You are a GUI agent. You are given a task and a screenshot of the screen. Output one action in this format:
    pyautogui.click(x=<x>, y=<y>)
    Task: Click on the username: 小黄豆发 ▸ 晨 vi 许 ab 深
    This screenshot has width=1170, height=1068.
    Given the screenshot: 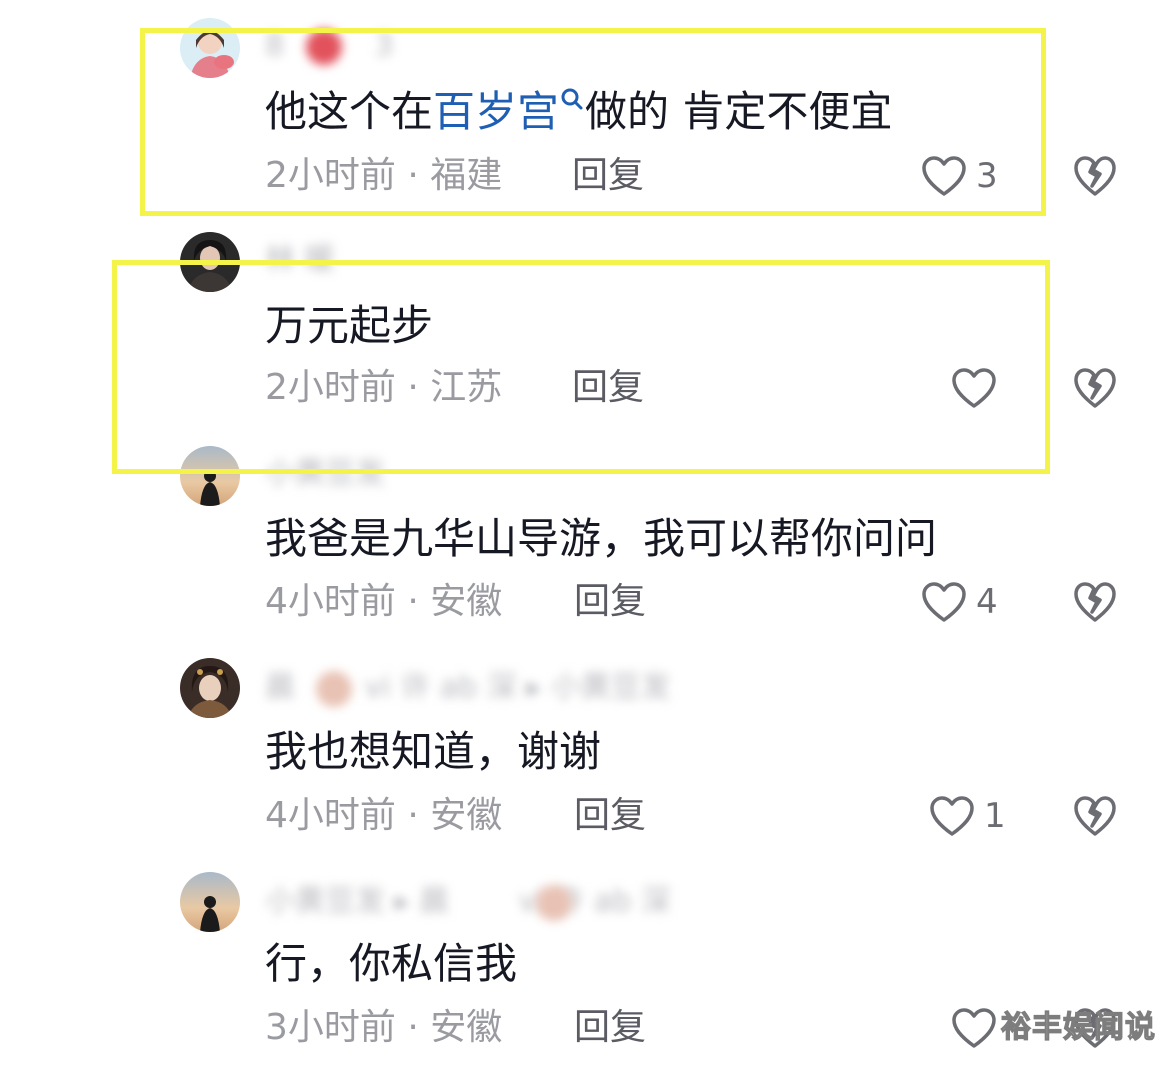 What is the action you would take?
    pyautogui.click(x=468, y=902)
    